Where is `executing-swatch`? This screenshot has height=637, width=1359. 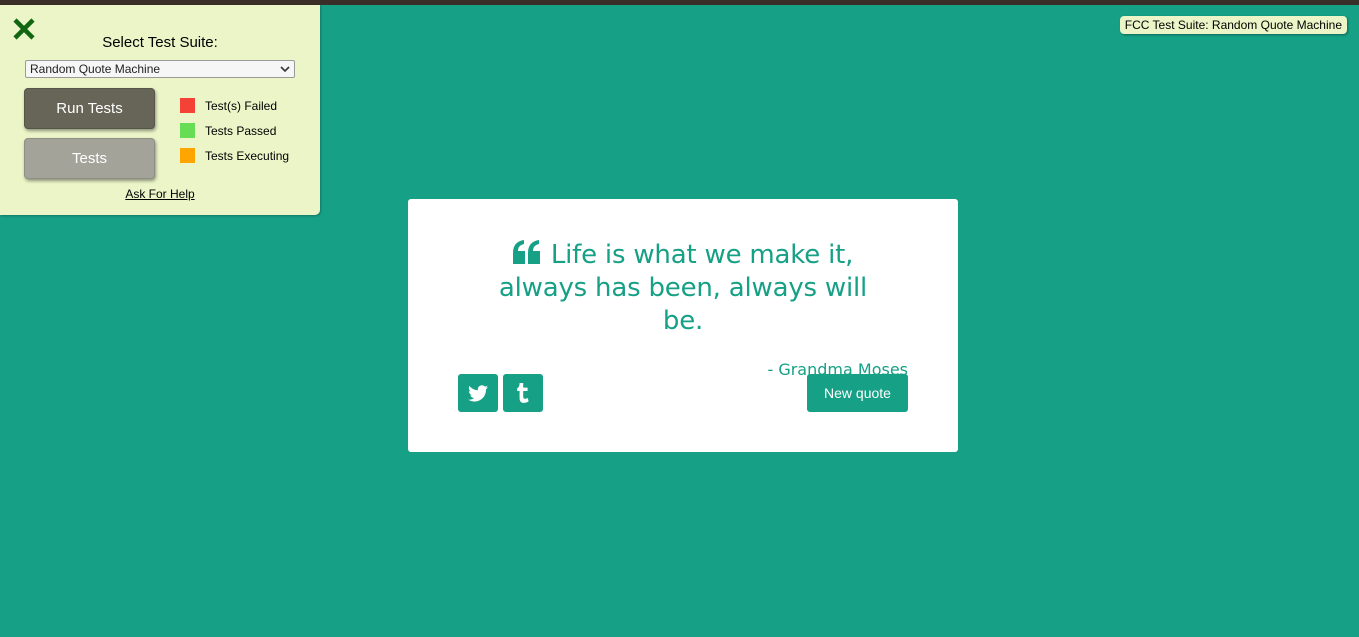 executing-swatch is located at coordinates (187, 155).